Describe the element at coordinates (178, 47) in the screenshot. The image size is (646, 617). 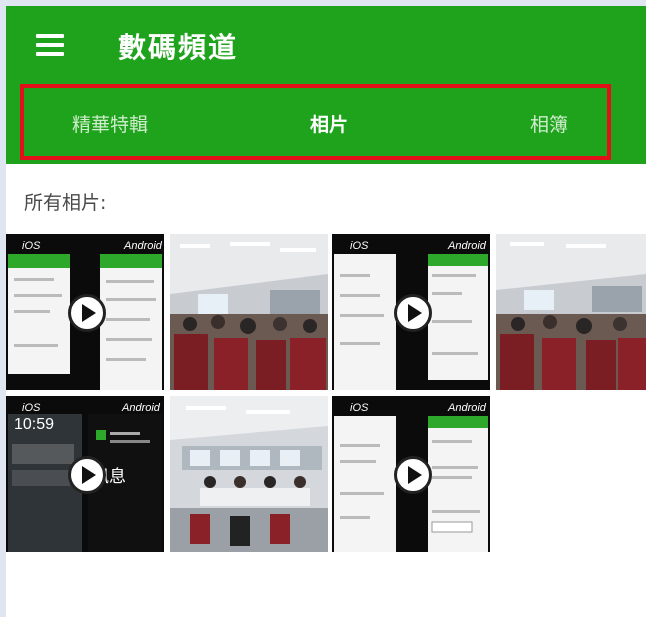
I see `page-title: 數碼頻道` at that location.